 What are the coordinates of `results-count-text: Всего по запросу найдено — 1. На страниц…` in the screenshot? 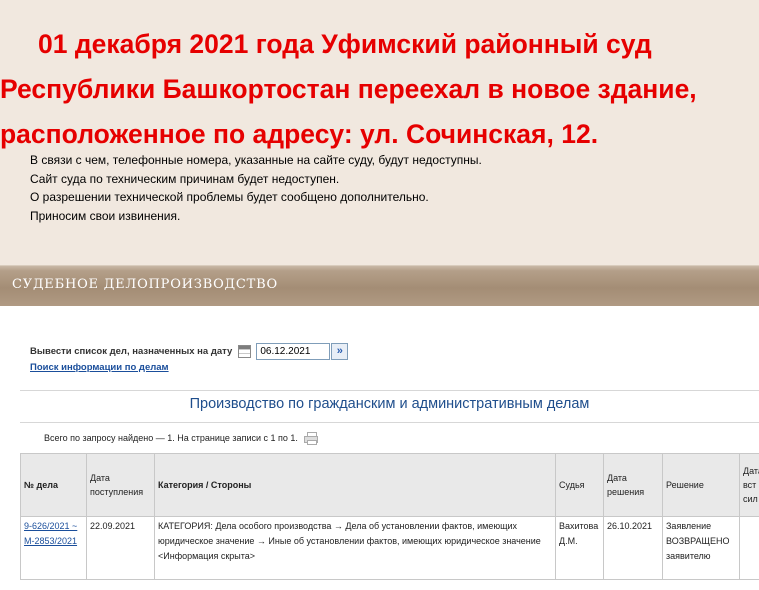 It's located at (171, 438).